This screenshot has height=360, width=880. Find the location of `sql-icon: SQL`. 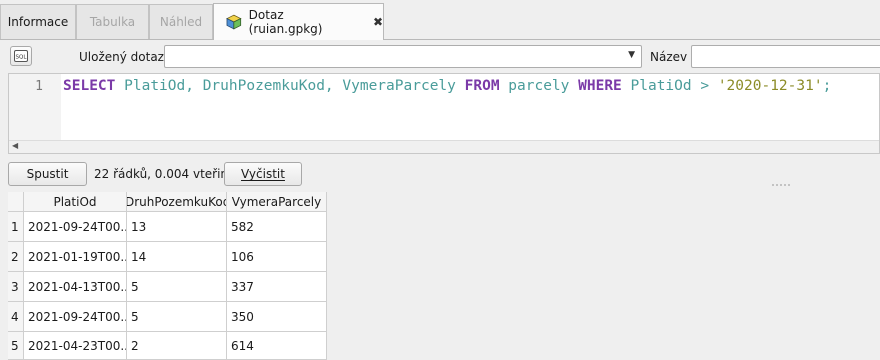

sql-icon: SQL is located at coordinates (21, 56).